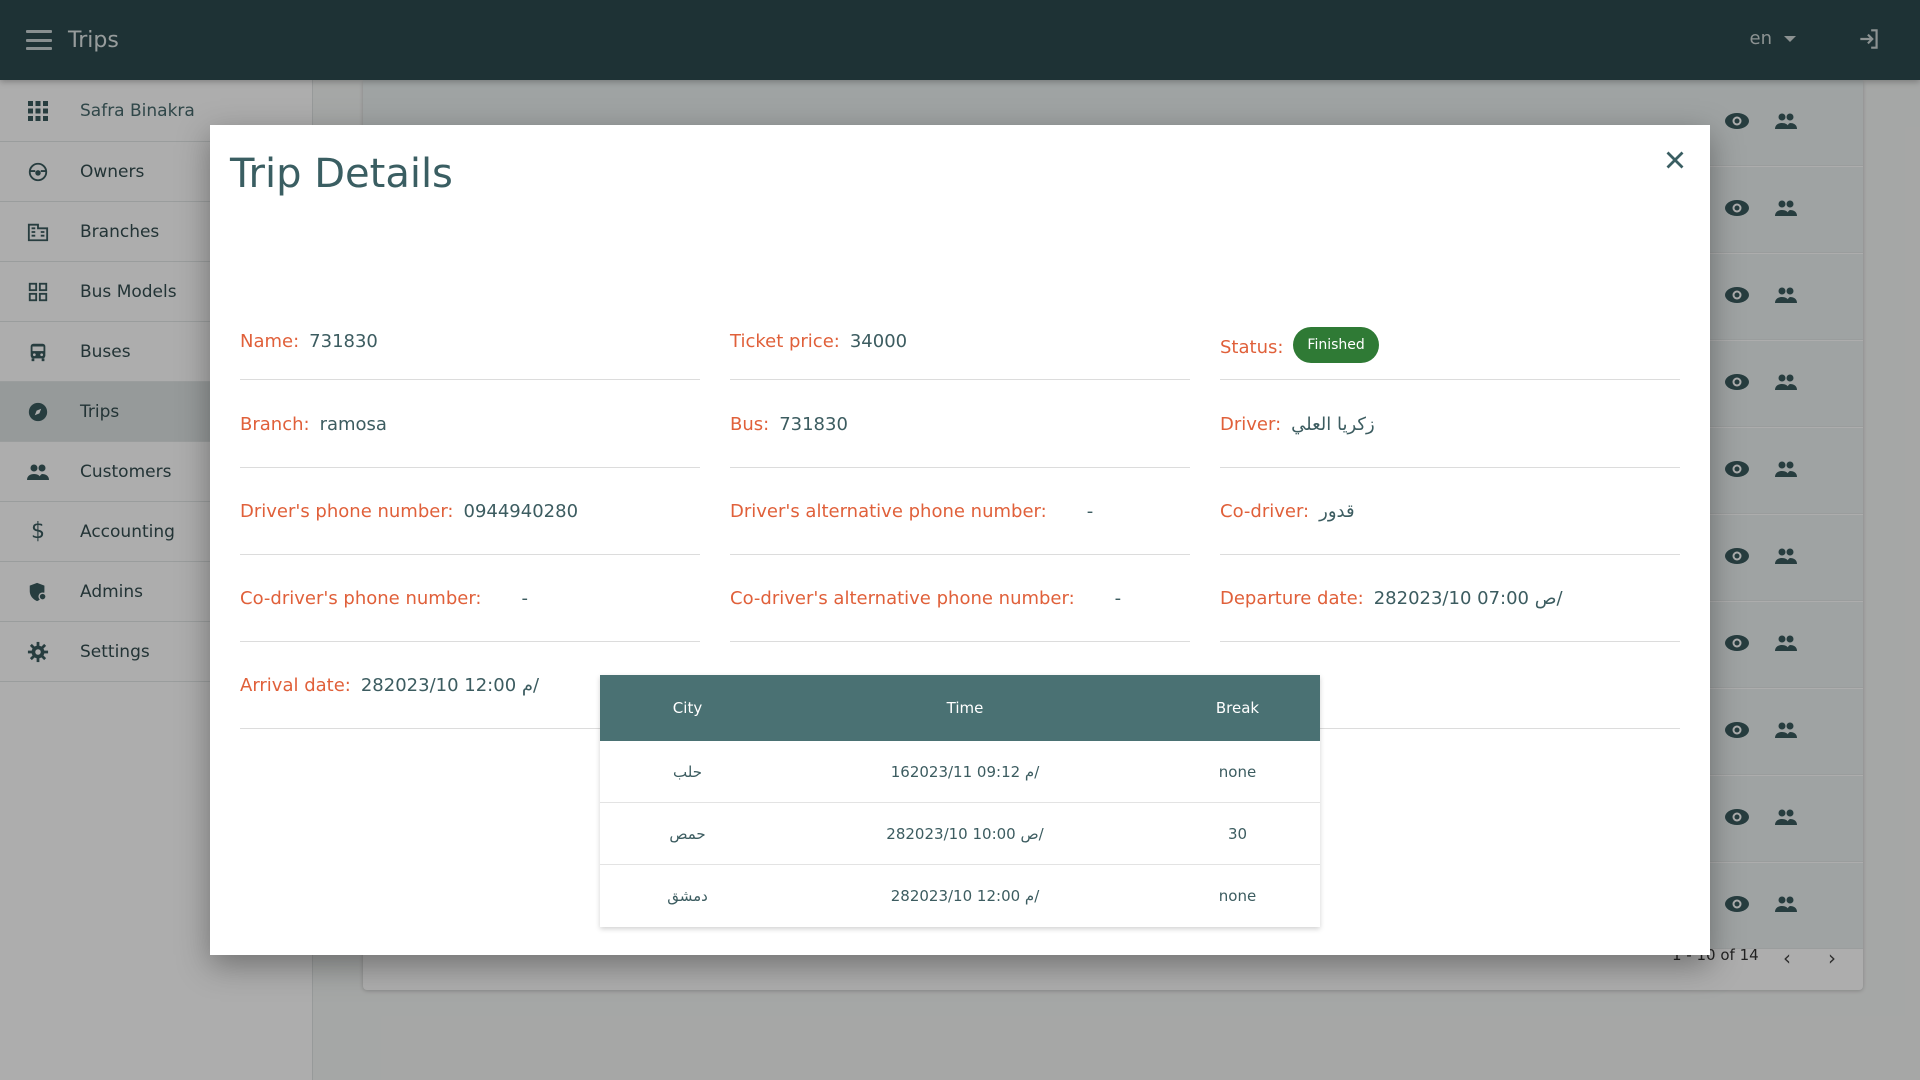 This screenshot has height=1080, width=1920. What do you see at coordinates (1237, 833) in the screenshot?
I see `stop-break: 30` at bounding box center [1237, 833].